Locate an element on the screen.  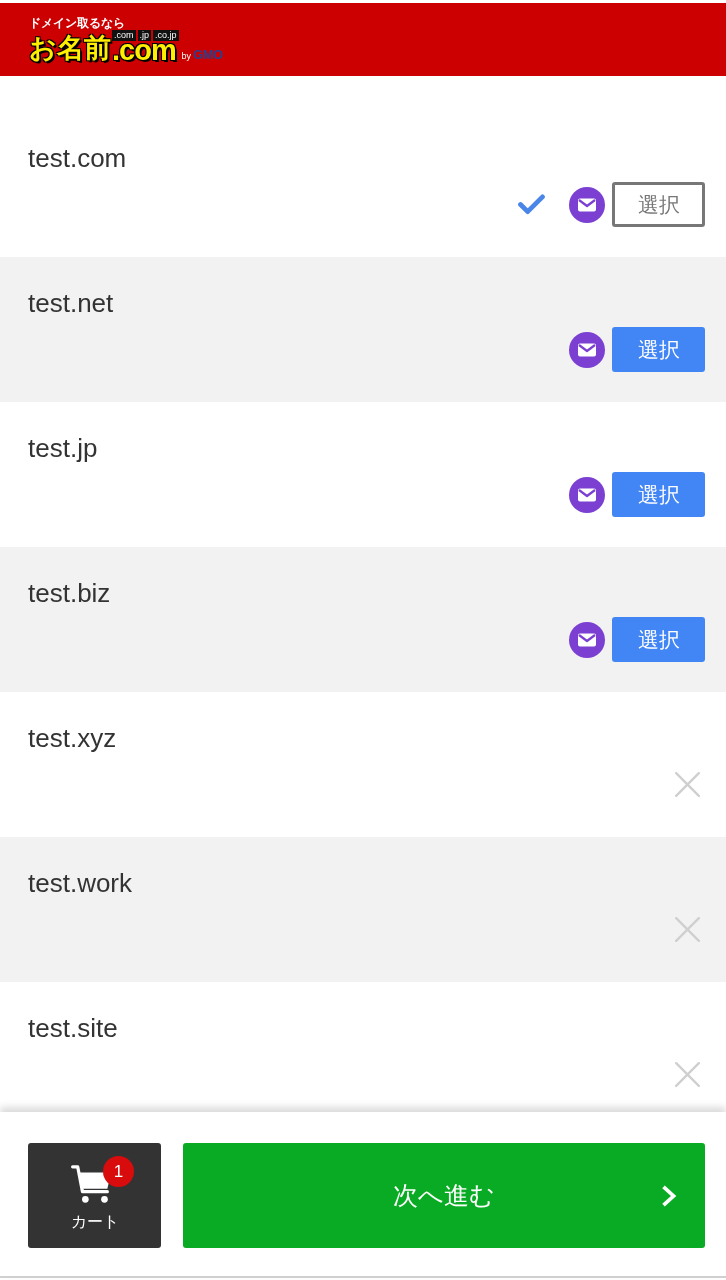
next-button: 次へ進む is located at coordinates (444, 1195).